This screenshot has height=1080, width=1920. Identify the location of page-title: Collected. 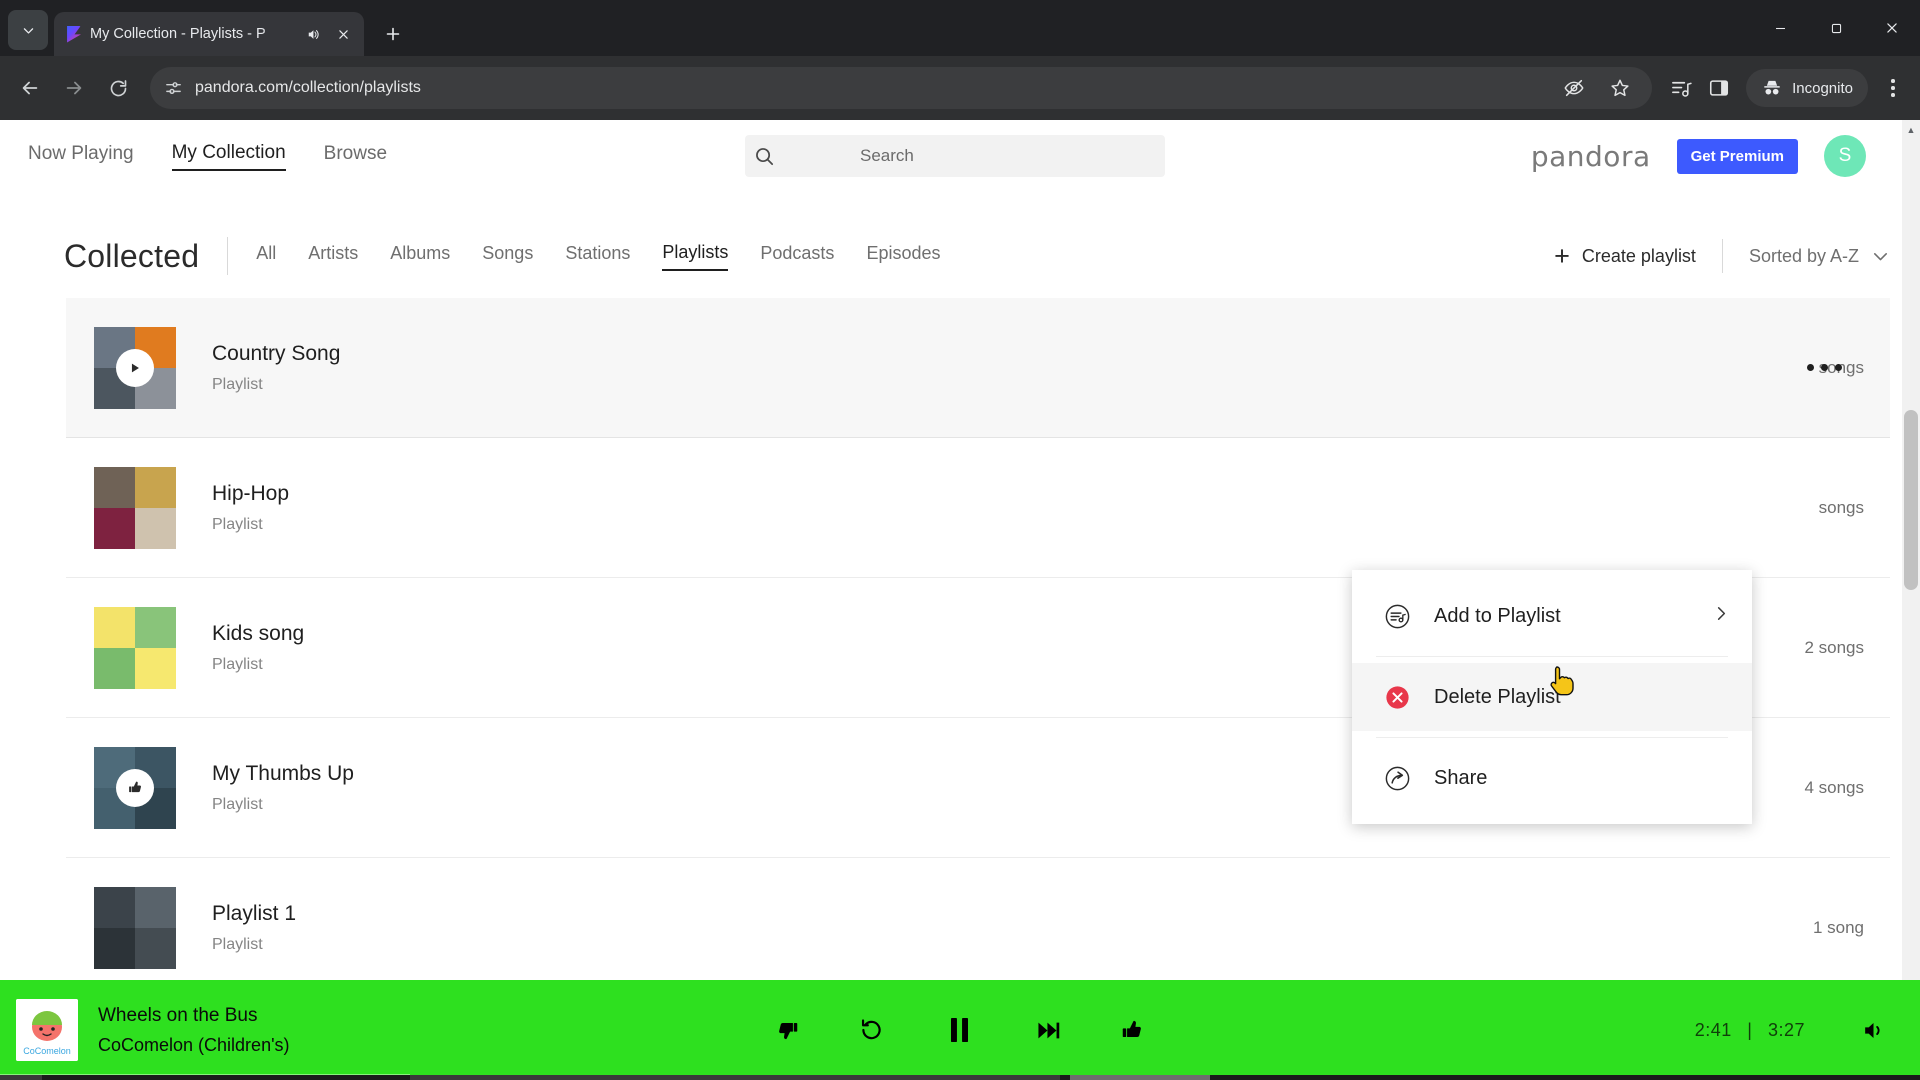
(132, 255).